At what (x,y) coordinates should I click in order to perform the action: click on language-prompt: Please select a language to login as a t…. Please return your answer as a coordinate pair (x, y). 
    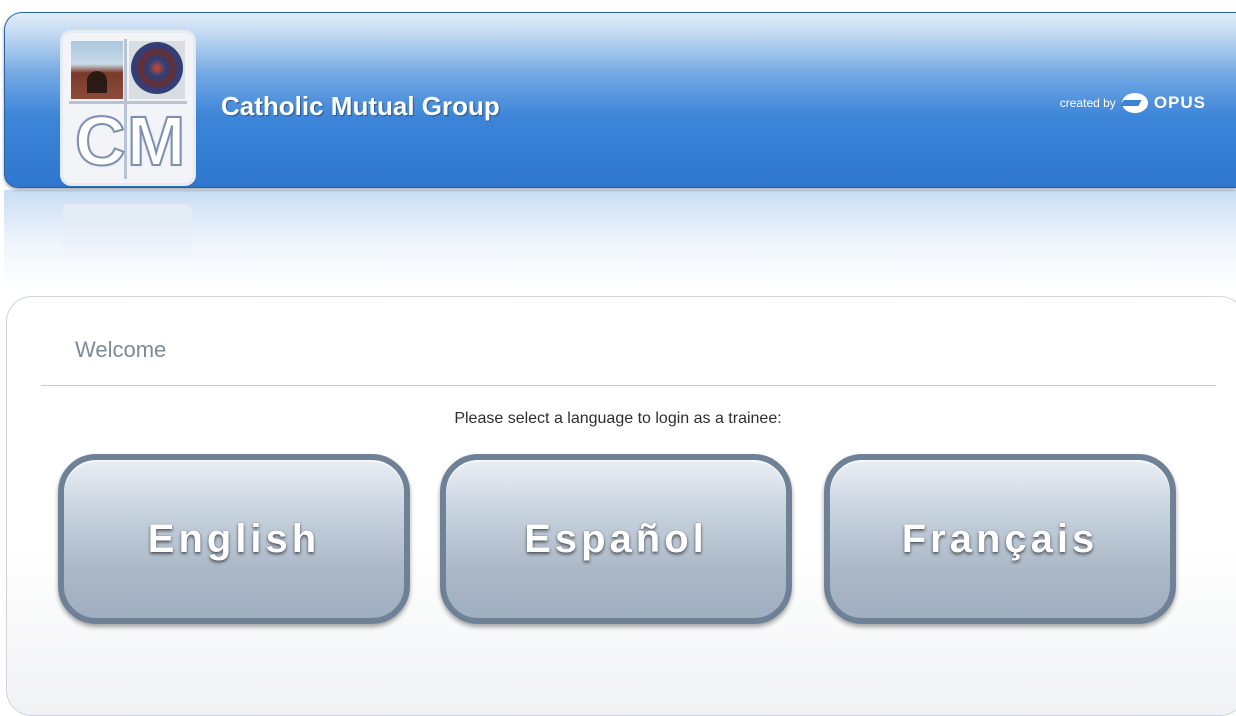
    Looking at the image, I should click on (618, 418).